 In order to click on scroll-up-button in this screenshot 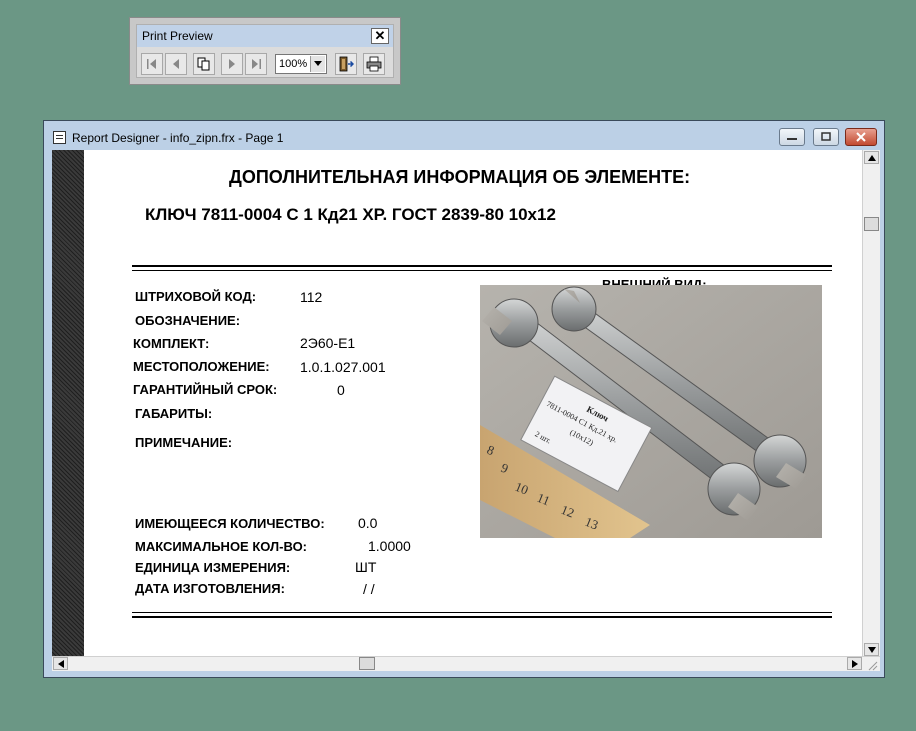, I will do `click(871, 157)`.